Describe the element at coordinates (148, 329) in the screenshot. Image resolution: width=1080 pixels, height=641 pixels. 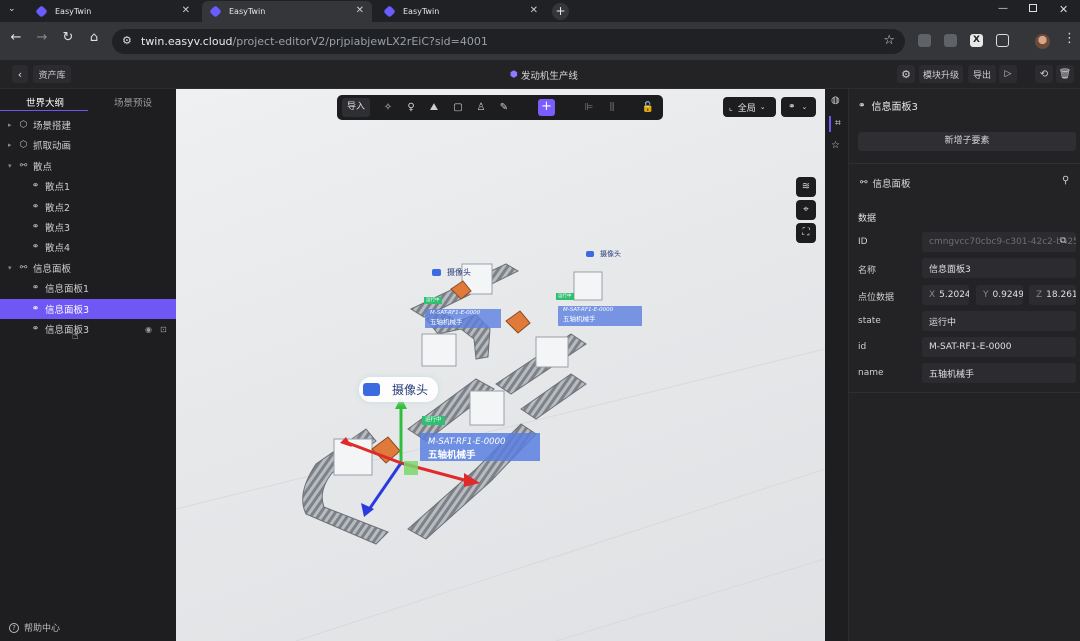
I see `visibility-eye-icon: ◉` at that location.